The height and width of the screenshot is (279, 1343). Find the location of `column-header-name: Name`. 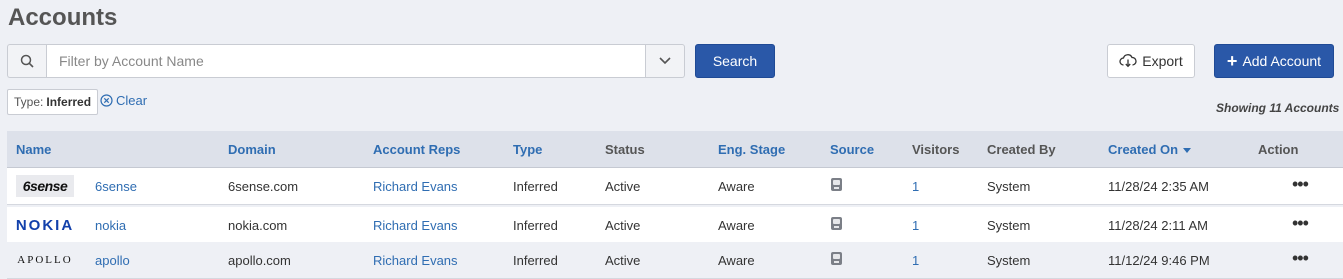

column-header-name: Name is located at coordinates (33, 149).